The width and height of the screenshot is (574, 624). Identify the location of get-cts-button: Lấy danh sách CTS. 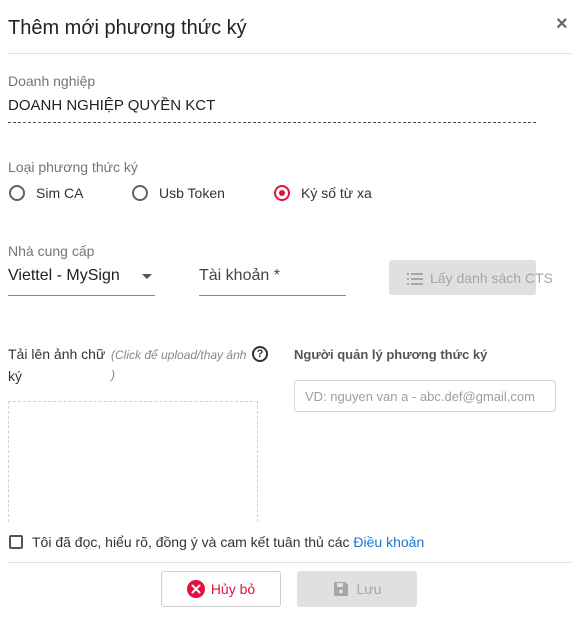
(471, 277).